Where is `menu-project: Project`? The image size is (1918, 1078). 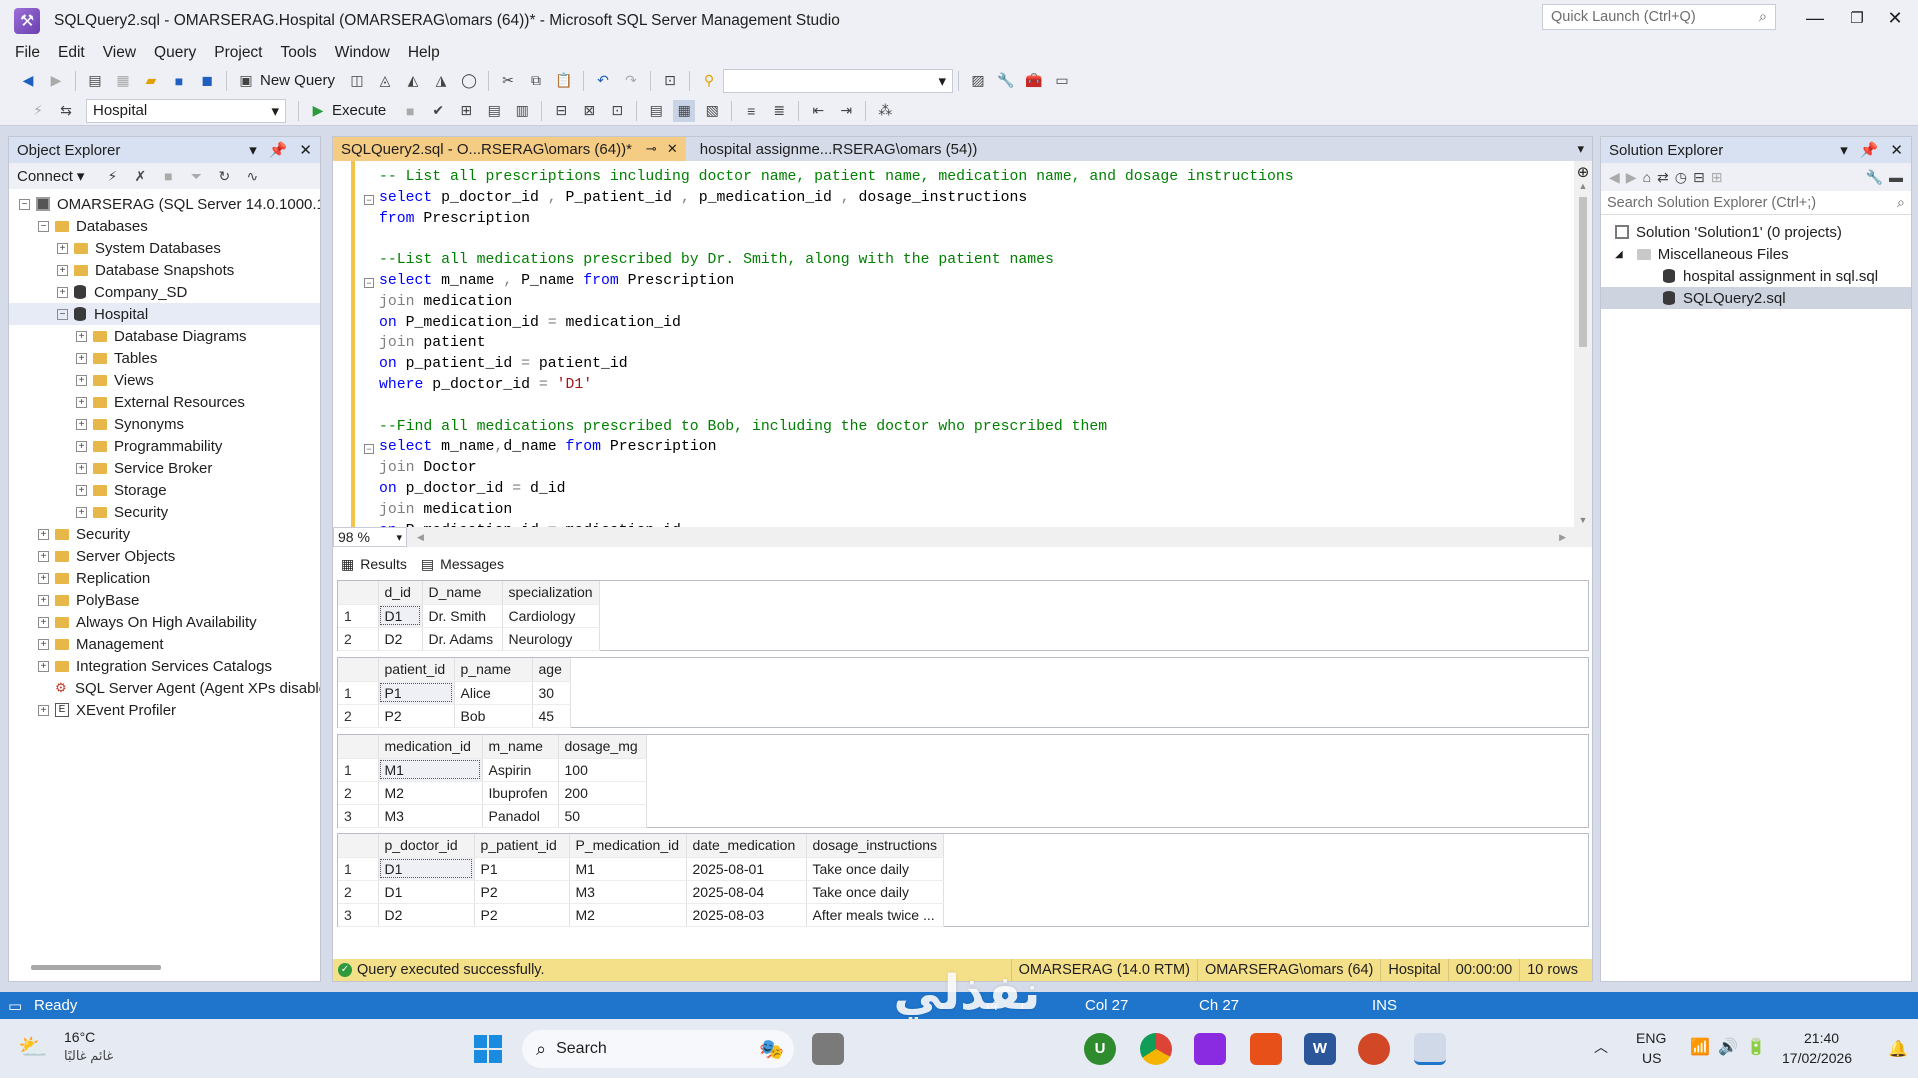
menu-project: Project is located at coordinates (238, 53).